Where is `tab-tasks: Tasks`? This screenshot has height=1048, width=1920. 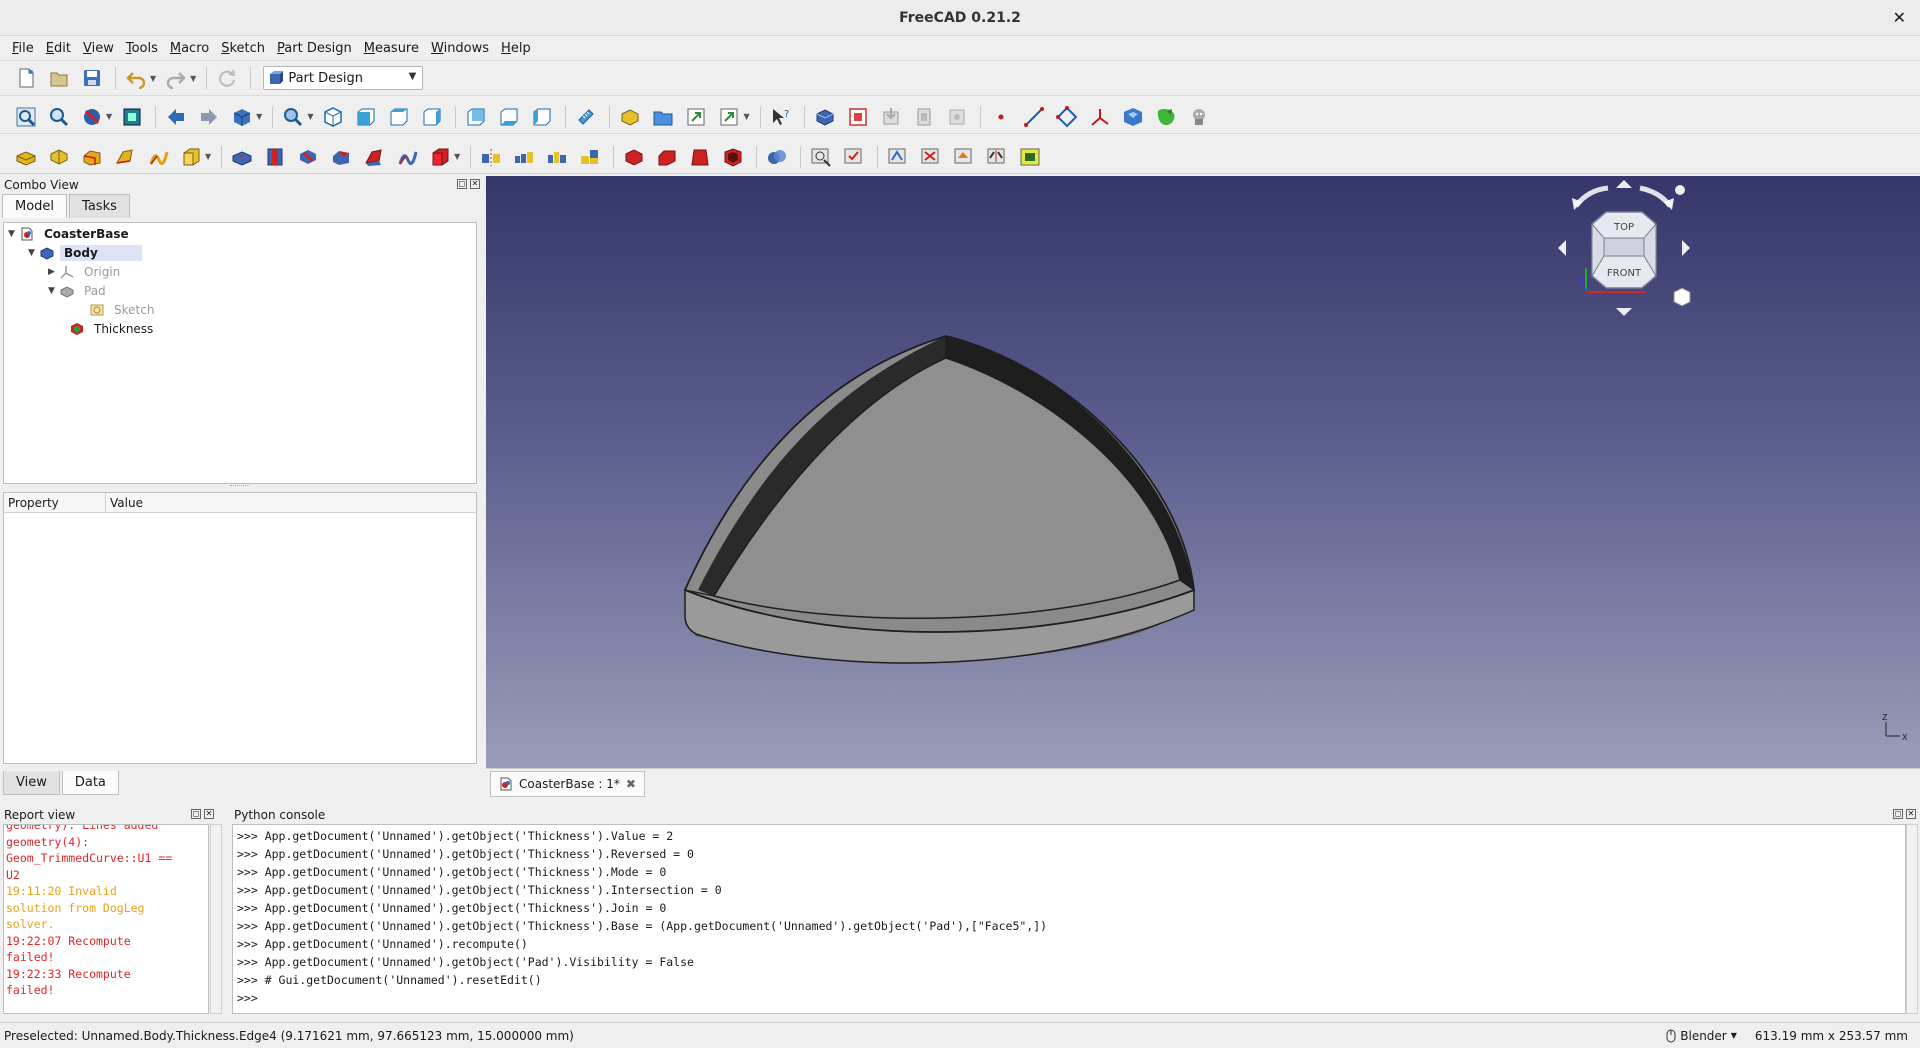
tab-tasks: Tasks is located at coordinates (99, 206).